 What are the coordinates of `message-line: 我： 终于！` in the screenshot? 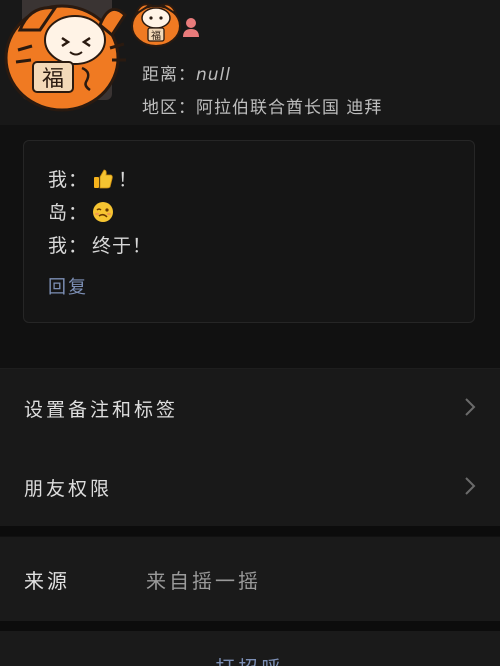 It's located at (100, 244).